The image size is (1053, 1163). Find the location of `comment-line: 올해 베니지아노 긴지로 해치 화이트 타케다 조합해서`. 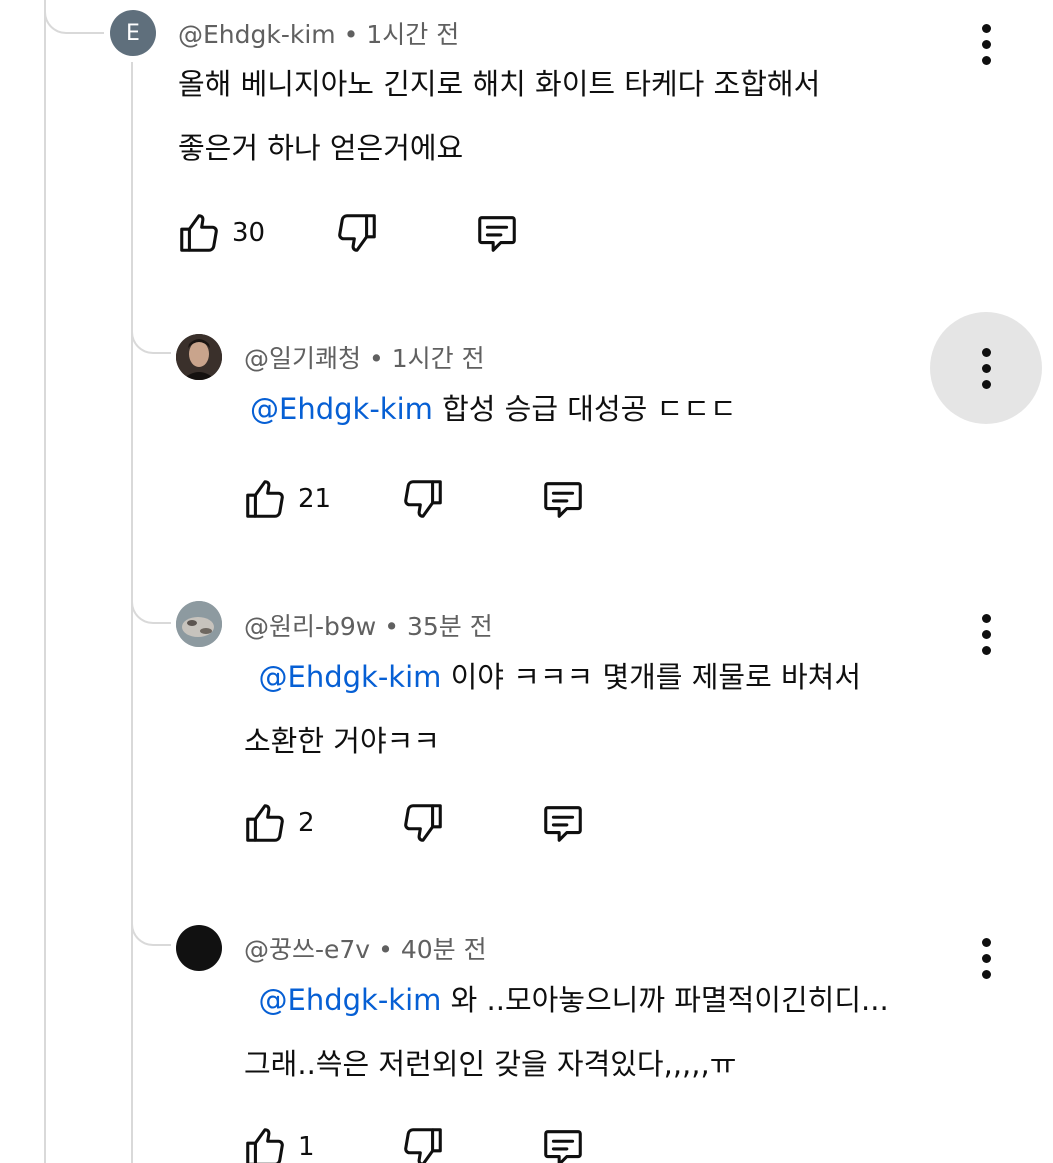

comment-line: 올해 베니지아노 긴지로 해치 화이트 타케다 조합해서 is located at coordinates (499, 84).